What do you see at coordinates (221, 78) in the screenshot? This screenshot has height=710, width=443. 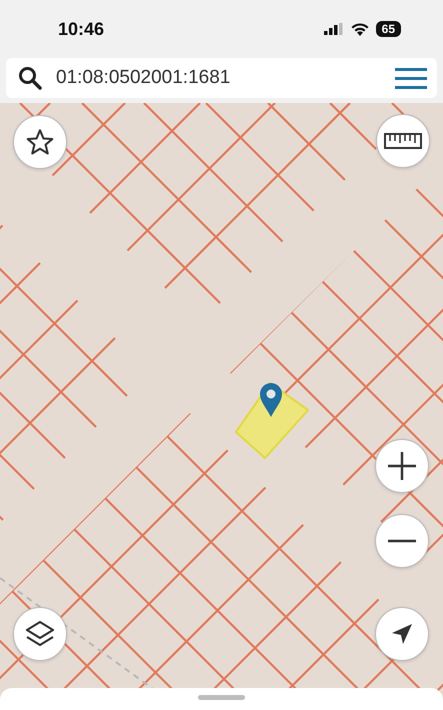 I see `search-field: 01:08:0502001:1681` at bounding box center [221, 78].